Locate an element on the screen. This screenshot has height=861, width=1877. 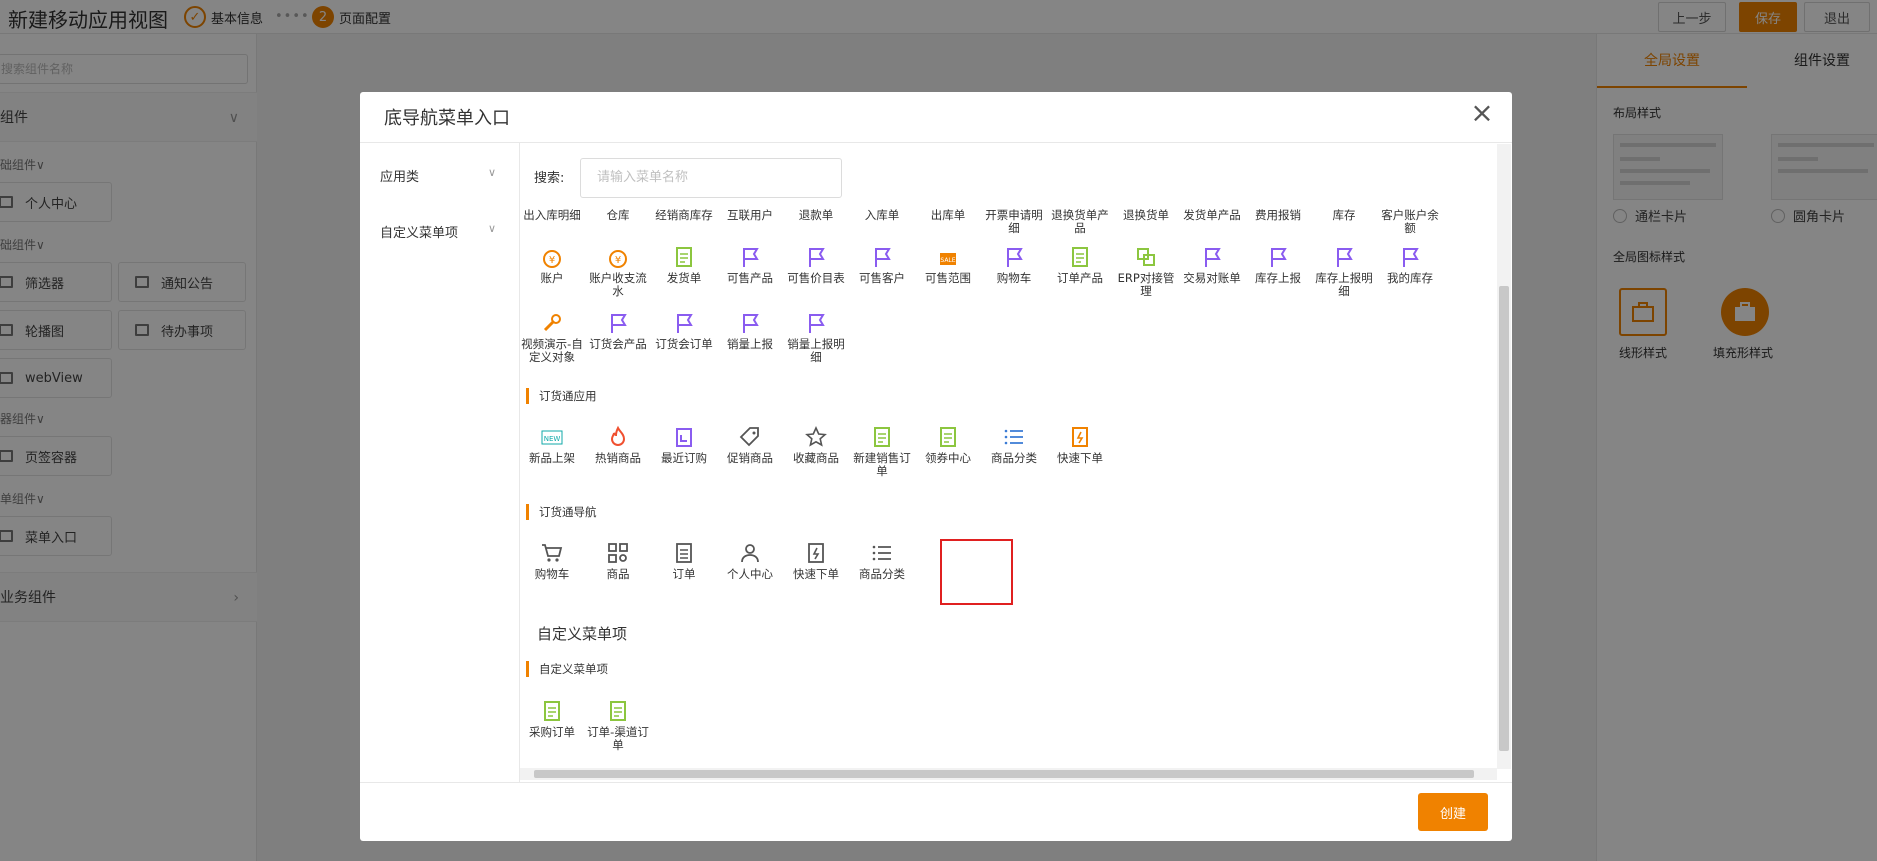
menu-item: 订单 is located at coordinates (684, 561).